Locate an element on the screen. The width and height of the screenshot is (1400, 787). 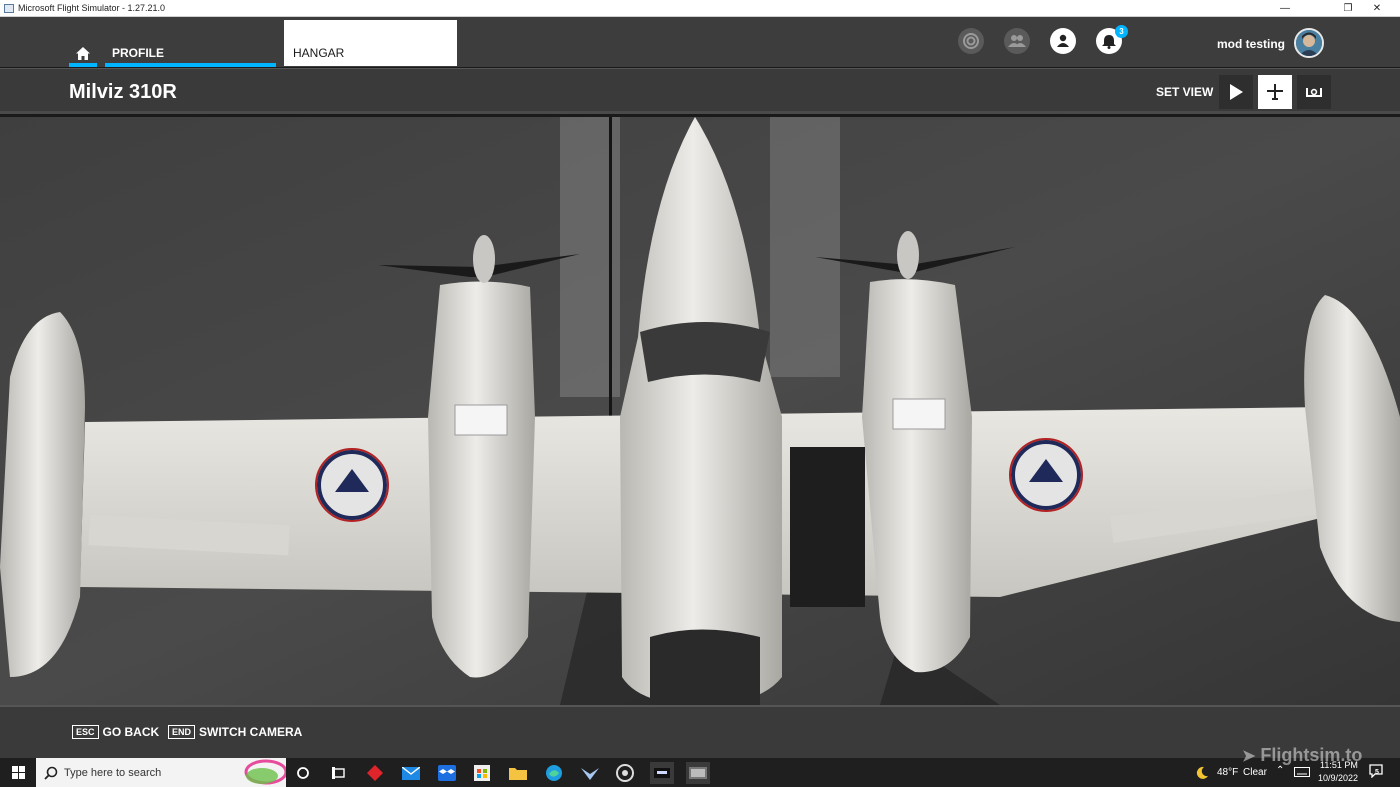
tray-chevron-icon: ⌃ is located at coordinates (1280, 770).